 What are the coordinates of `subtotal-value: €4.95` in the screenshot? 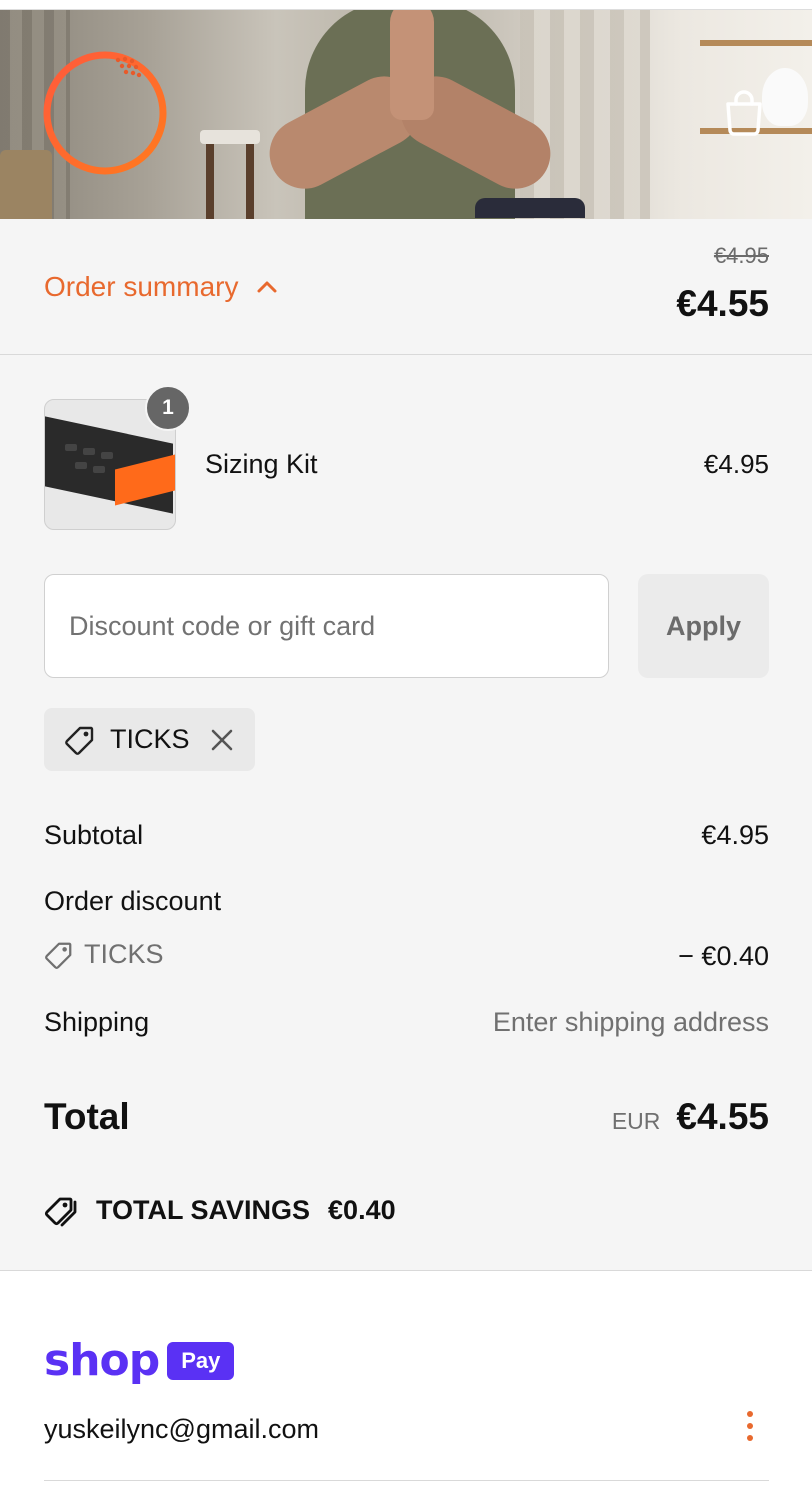 It's located at (735, 835).